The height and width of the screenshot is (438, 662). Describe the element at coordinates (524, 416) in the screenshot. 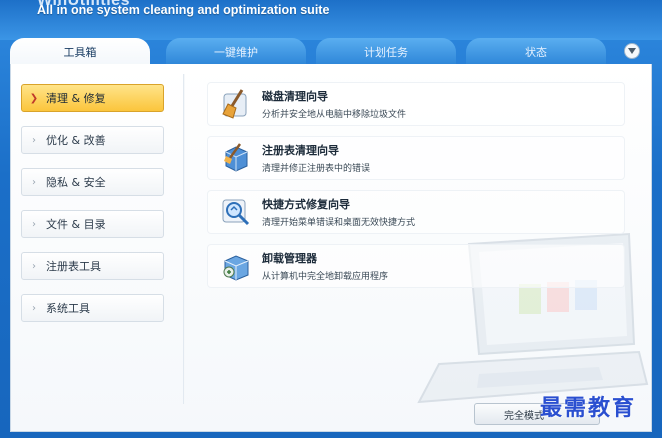

I see `full-mode-label: 完全模式` at that location.